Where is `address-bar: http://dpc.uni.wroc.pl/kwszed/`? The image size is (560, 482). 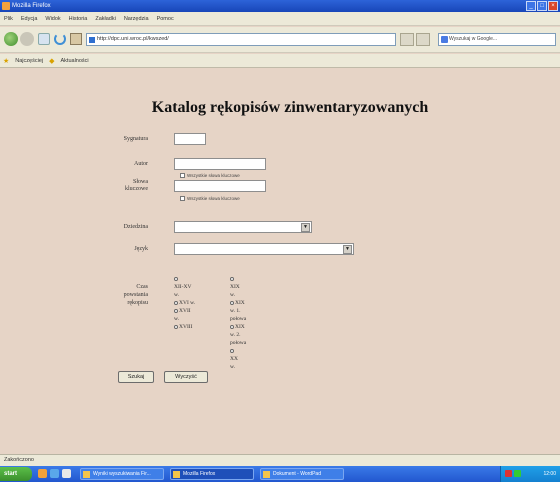
address-bar: http://dpc.uni.wroc.pl/kwszed/ is located at coordinates (241, 39).